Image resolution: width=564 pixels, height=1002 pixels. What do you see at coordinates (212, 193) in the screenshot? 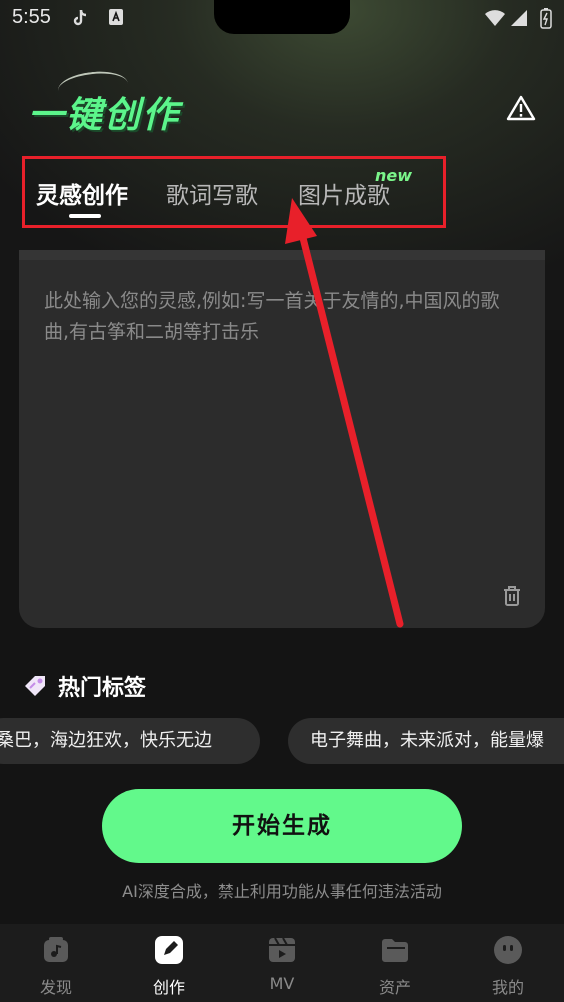
I see `tab-lyrics-to-song: 歌词写歌` at bounding box center [212, 193].